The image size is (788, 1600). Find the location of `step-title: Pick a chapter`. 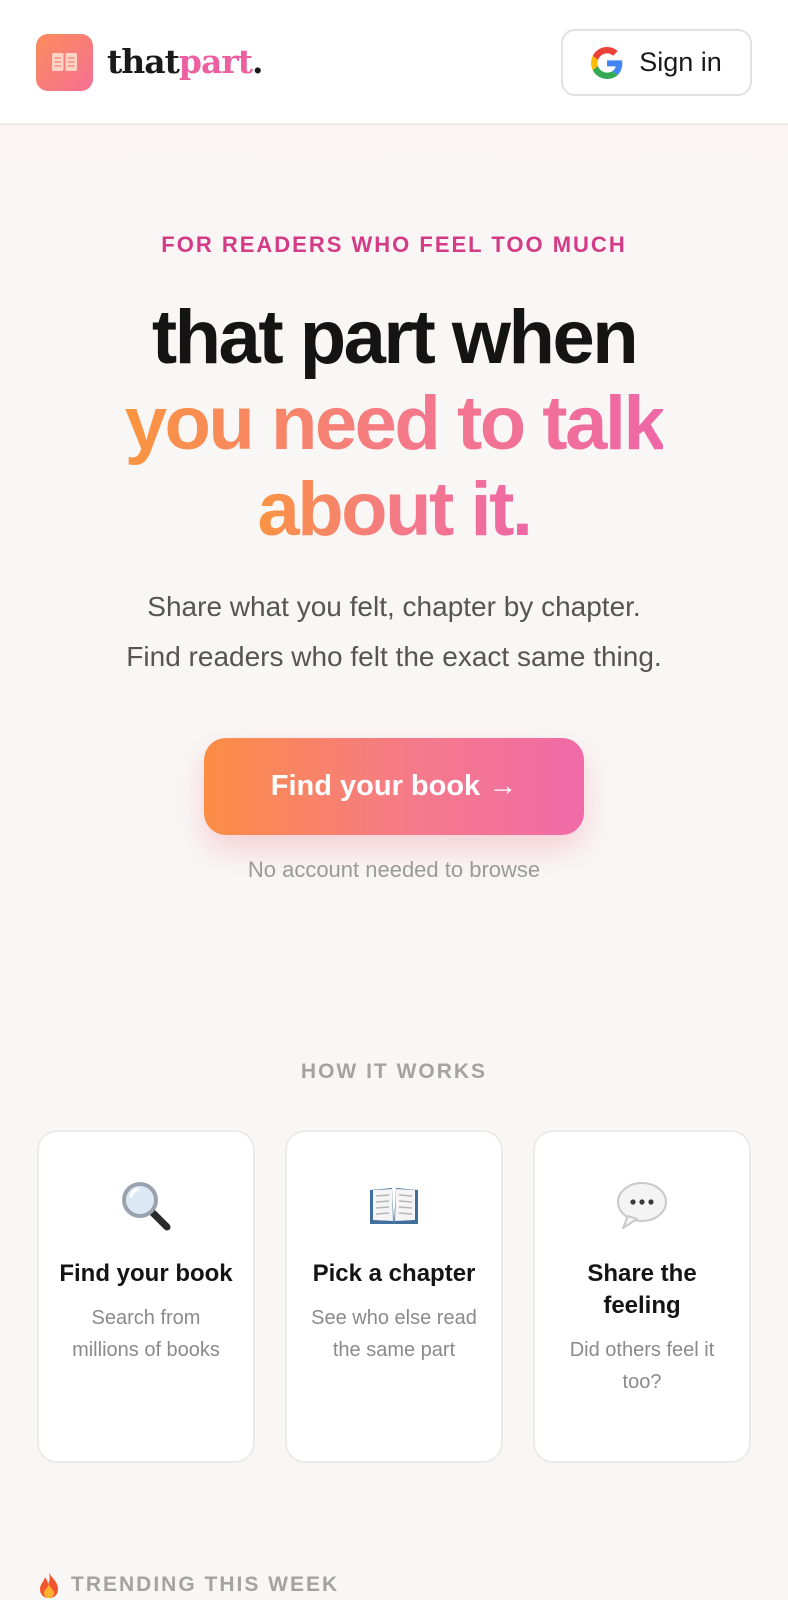

step-title: Pick a chapter is located at coordinates (394, 1273).